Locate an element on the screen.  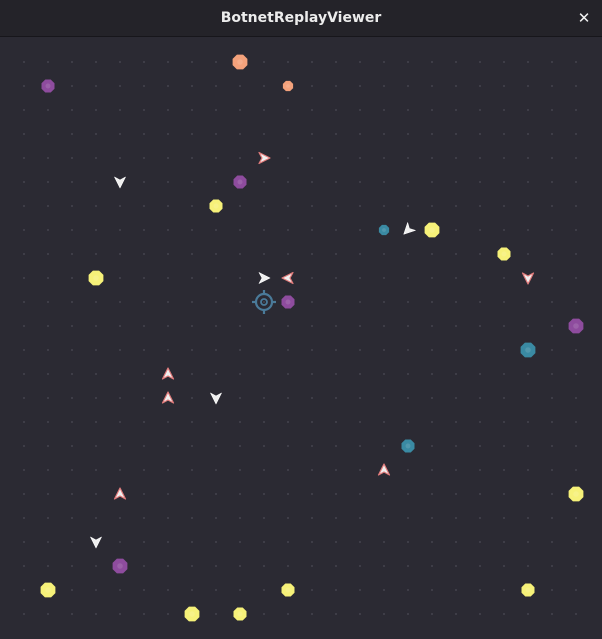
title-bar: BotnetReplayViewer ✕ is located at coordinates (301, 18).